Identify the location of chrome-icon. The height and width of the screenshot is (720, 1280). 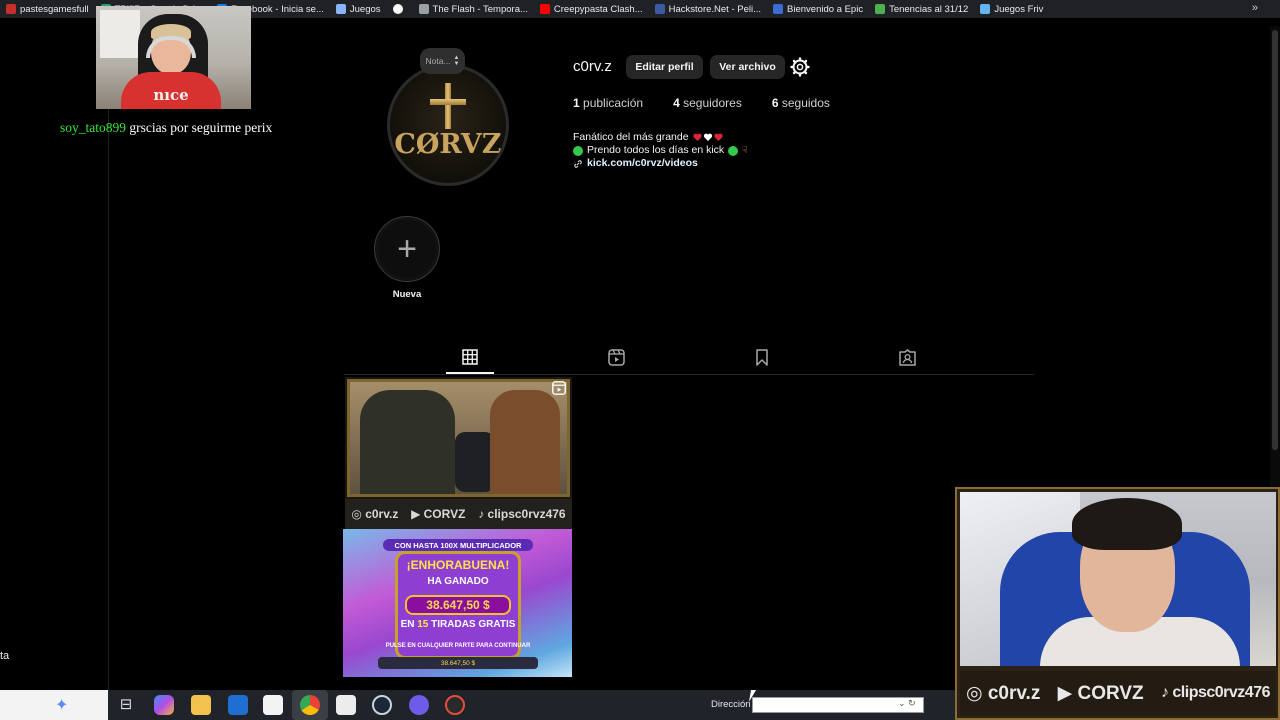
(310, 705).